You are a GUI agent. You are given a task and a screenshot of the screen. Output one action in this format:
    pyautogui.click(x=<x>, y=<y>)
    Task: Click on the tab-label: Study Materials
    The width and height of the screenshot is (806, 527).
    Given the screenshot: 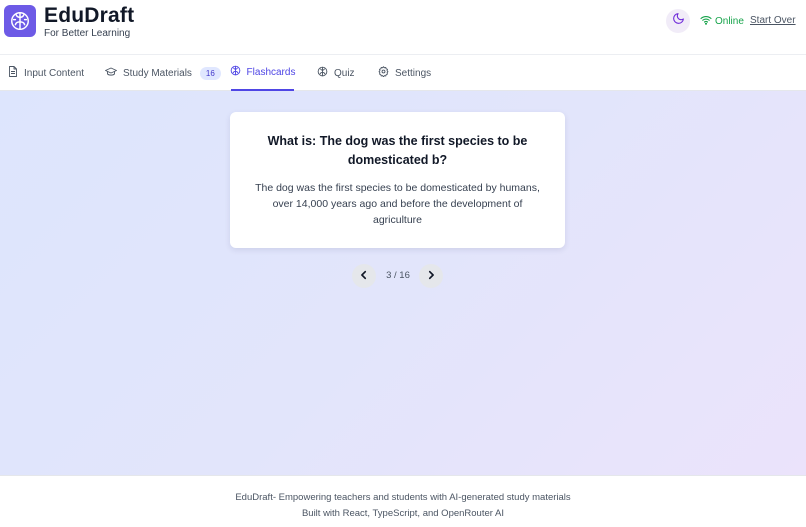 What is the action you would take?
    pyautogui.click(x=157, y=73)
    